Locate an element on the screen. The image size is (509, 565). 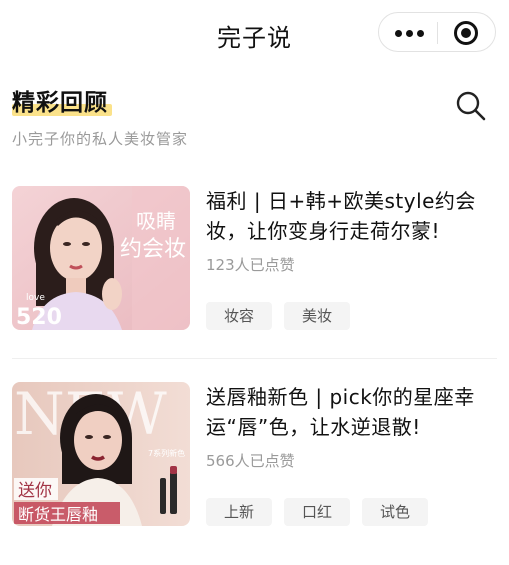
tag-list: 妆容 美妆 is located at coordinates (284, 316).